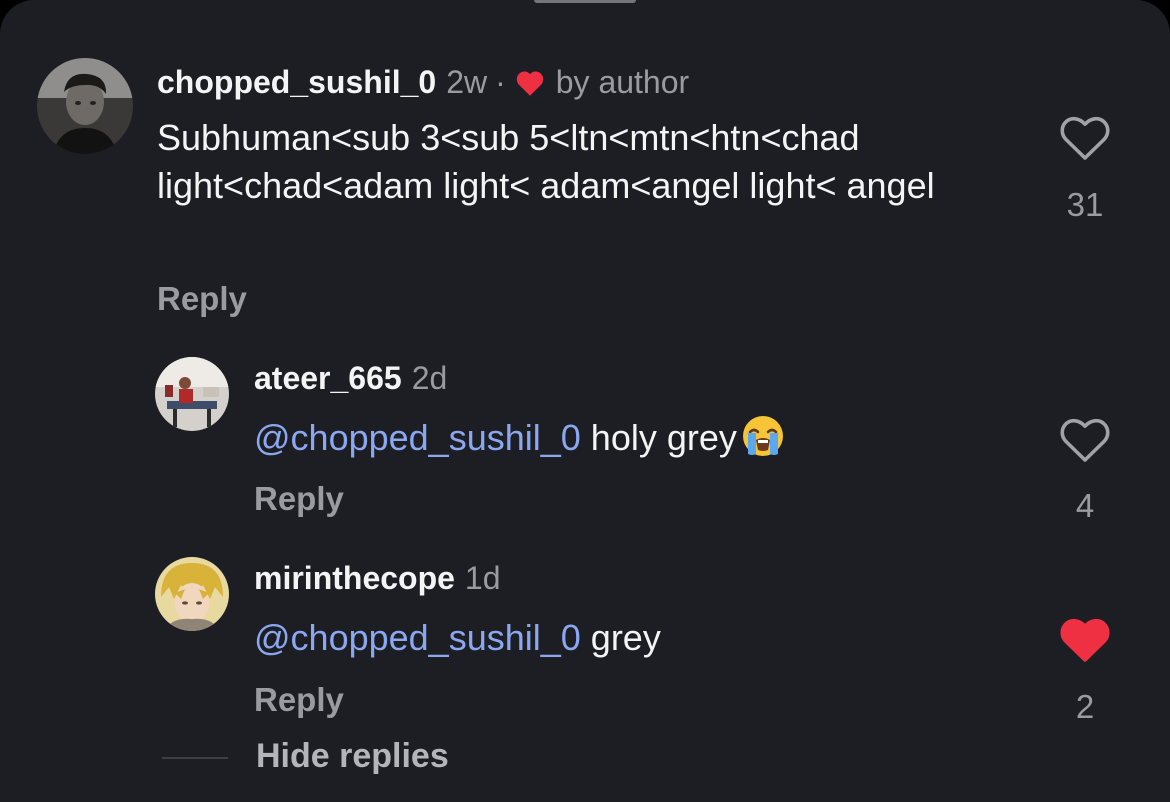  Describe the element at coordinates (467, 81) in the screenshot. I see `timestamp: 2w` at that location.